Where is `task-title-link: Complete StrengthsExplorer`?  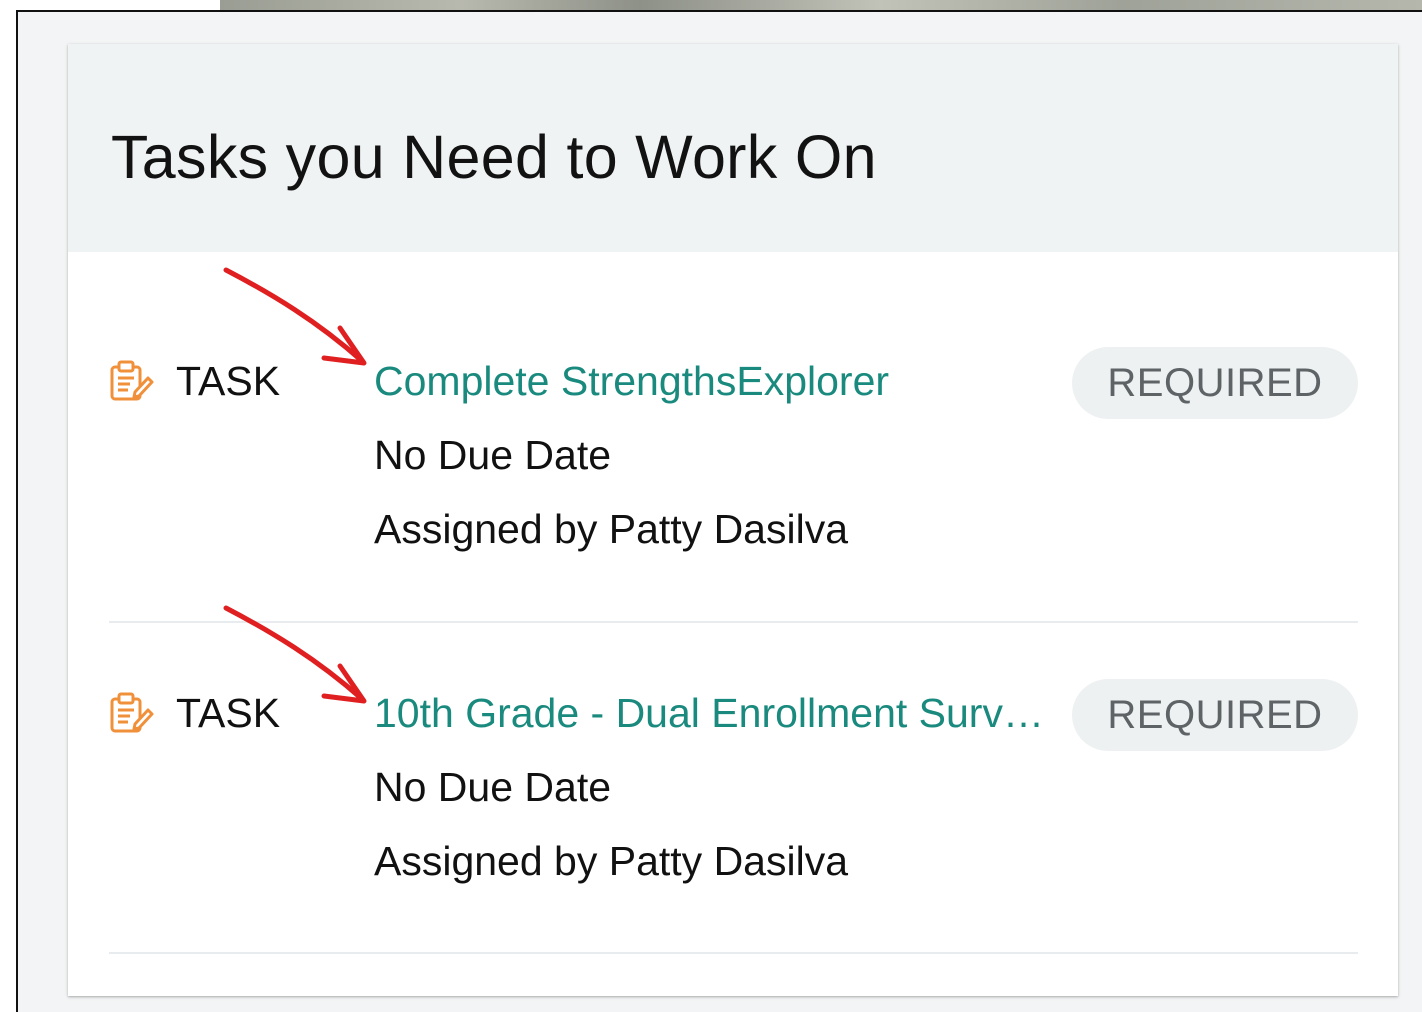 task-title-link: Complete StrengthsExplorer is located at coordinates (709, 381).